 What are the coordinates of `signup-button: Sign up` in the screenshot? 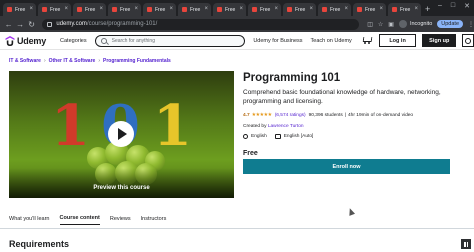 It's located at (439, 40).